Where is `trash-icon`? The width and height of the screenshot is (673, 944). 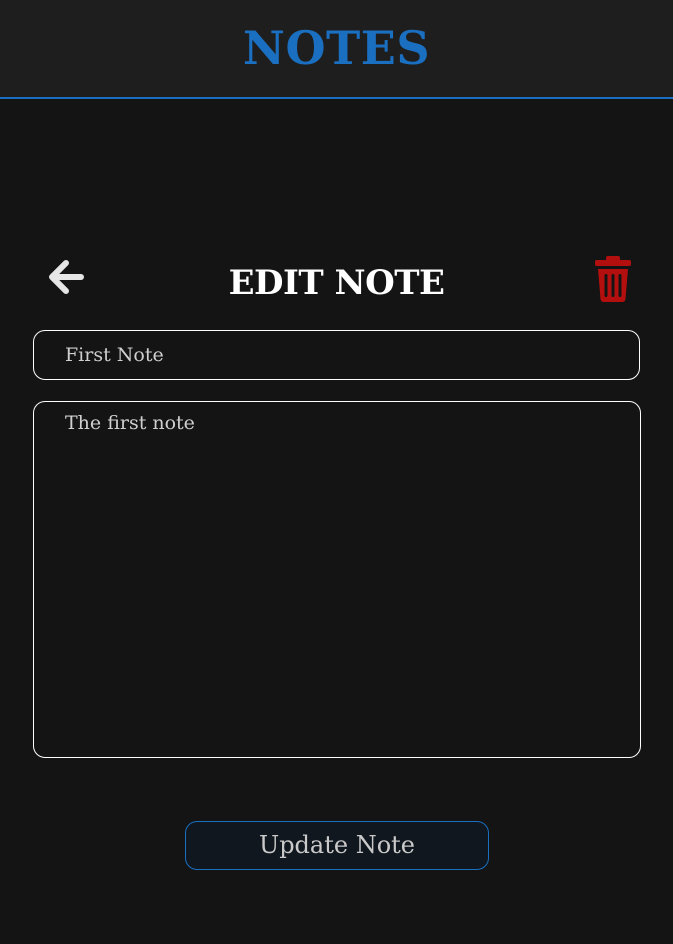 trash-icon is located at coordinates (613, 279).